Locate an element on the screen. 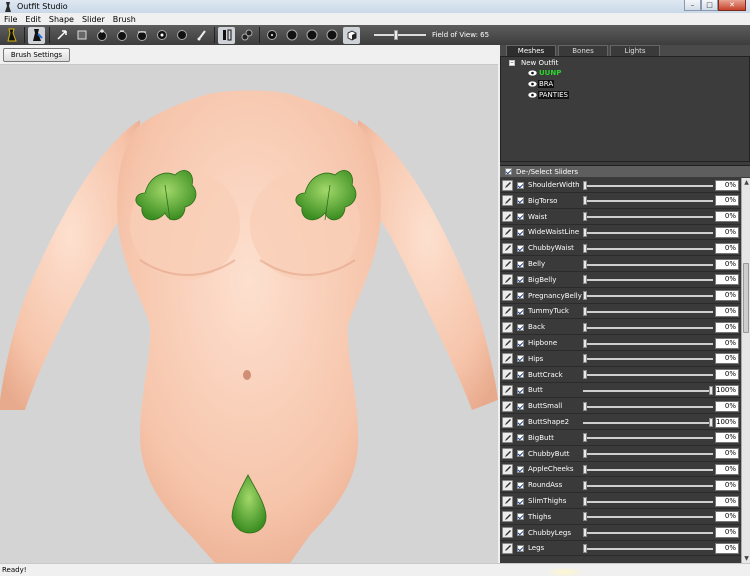  collapse-icon: – is located at coordinates (512, 63).